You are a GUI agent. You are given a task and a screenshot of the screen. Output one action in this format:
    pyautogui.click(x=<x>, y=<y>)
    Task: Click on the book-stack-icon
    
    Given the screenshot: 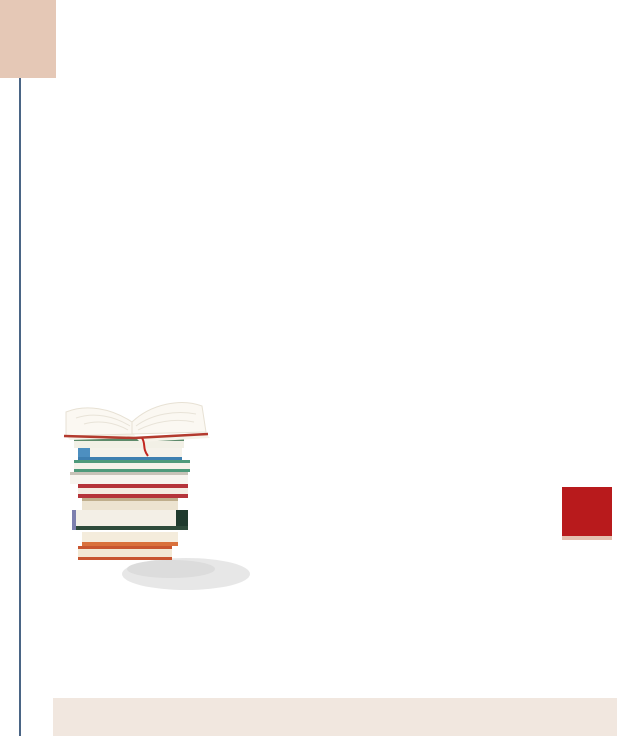 What is the action you would take?
    pyautogui.click(x=156, y=496)
    